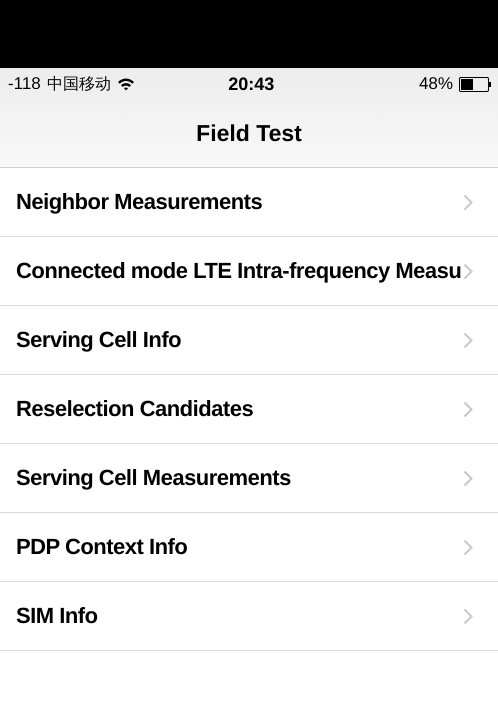 The height and width of the screenshot is (703, 498). Describe the element at coordinates (435, 84) in the screenshot. I see `battery-percent: 48%` at that location.